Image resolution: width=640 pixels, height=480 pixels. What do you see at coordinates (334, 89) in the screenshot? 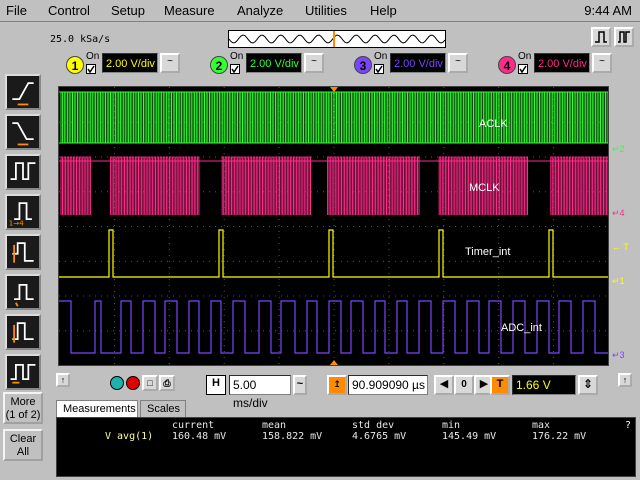
I see `trigger-position-marker` at bounding box center [334, 89].